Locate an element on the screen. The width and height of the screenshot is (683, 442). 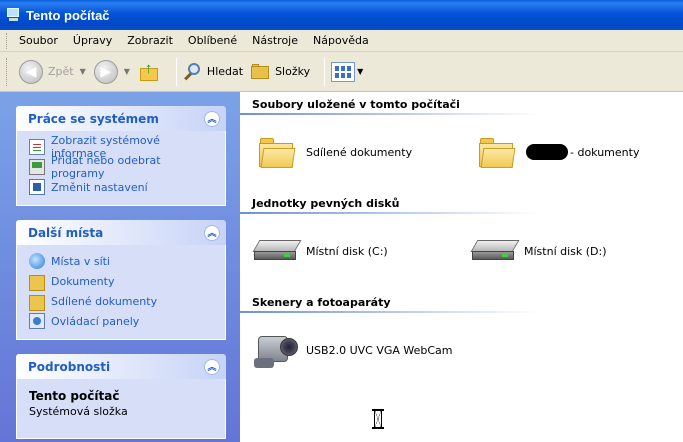
item-label: Sdílené dokumenty is located at coordinates (359, 152).